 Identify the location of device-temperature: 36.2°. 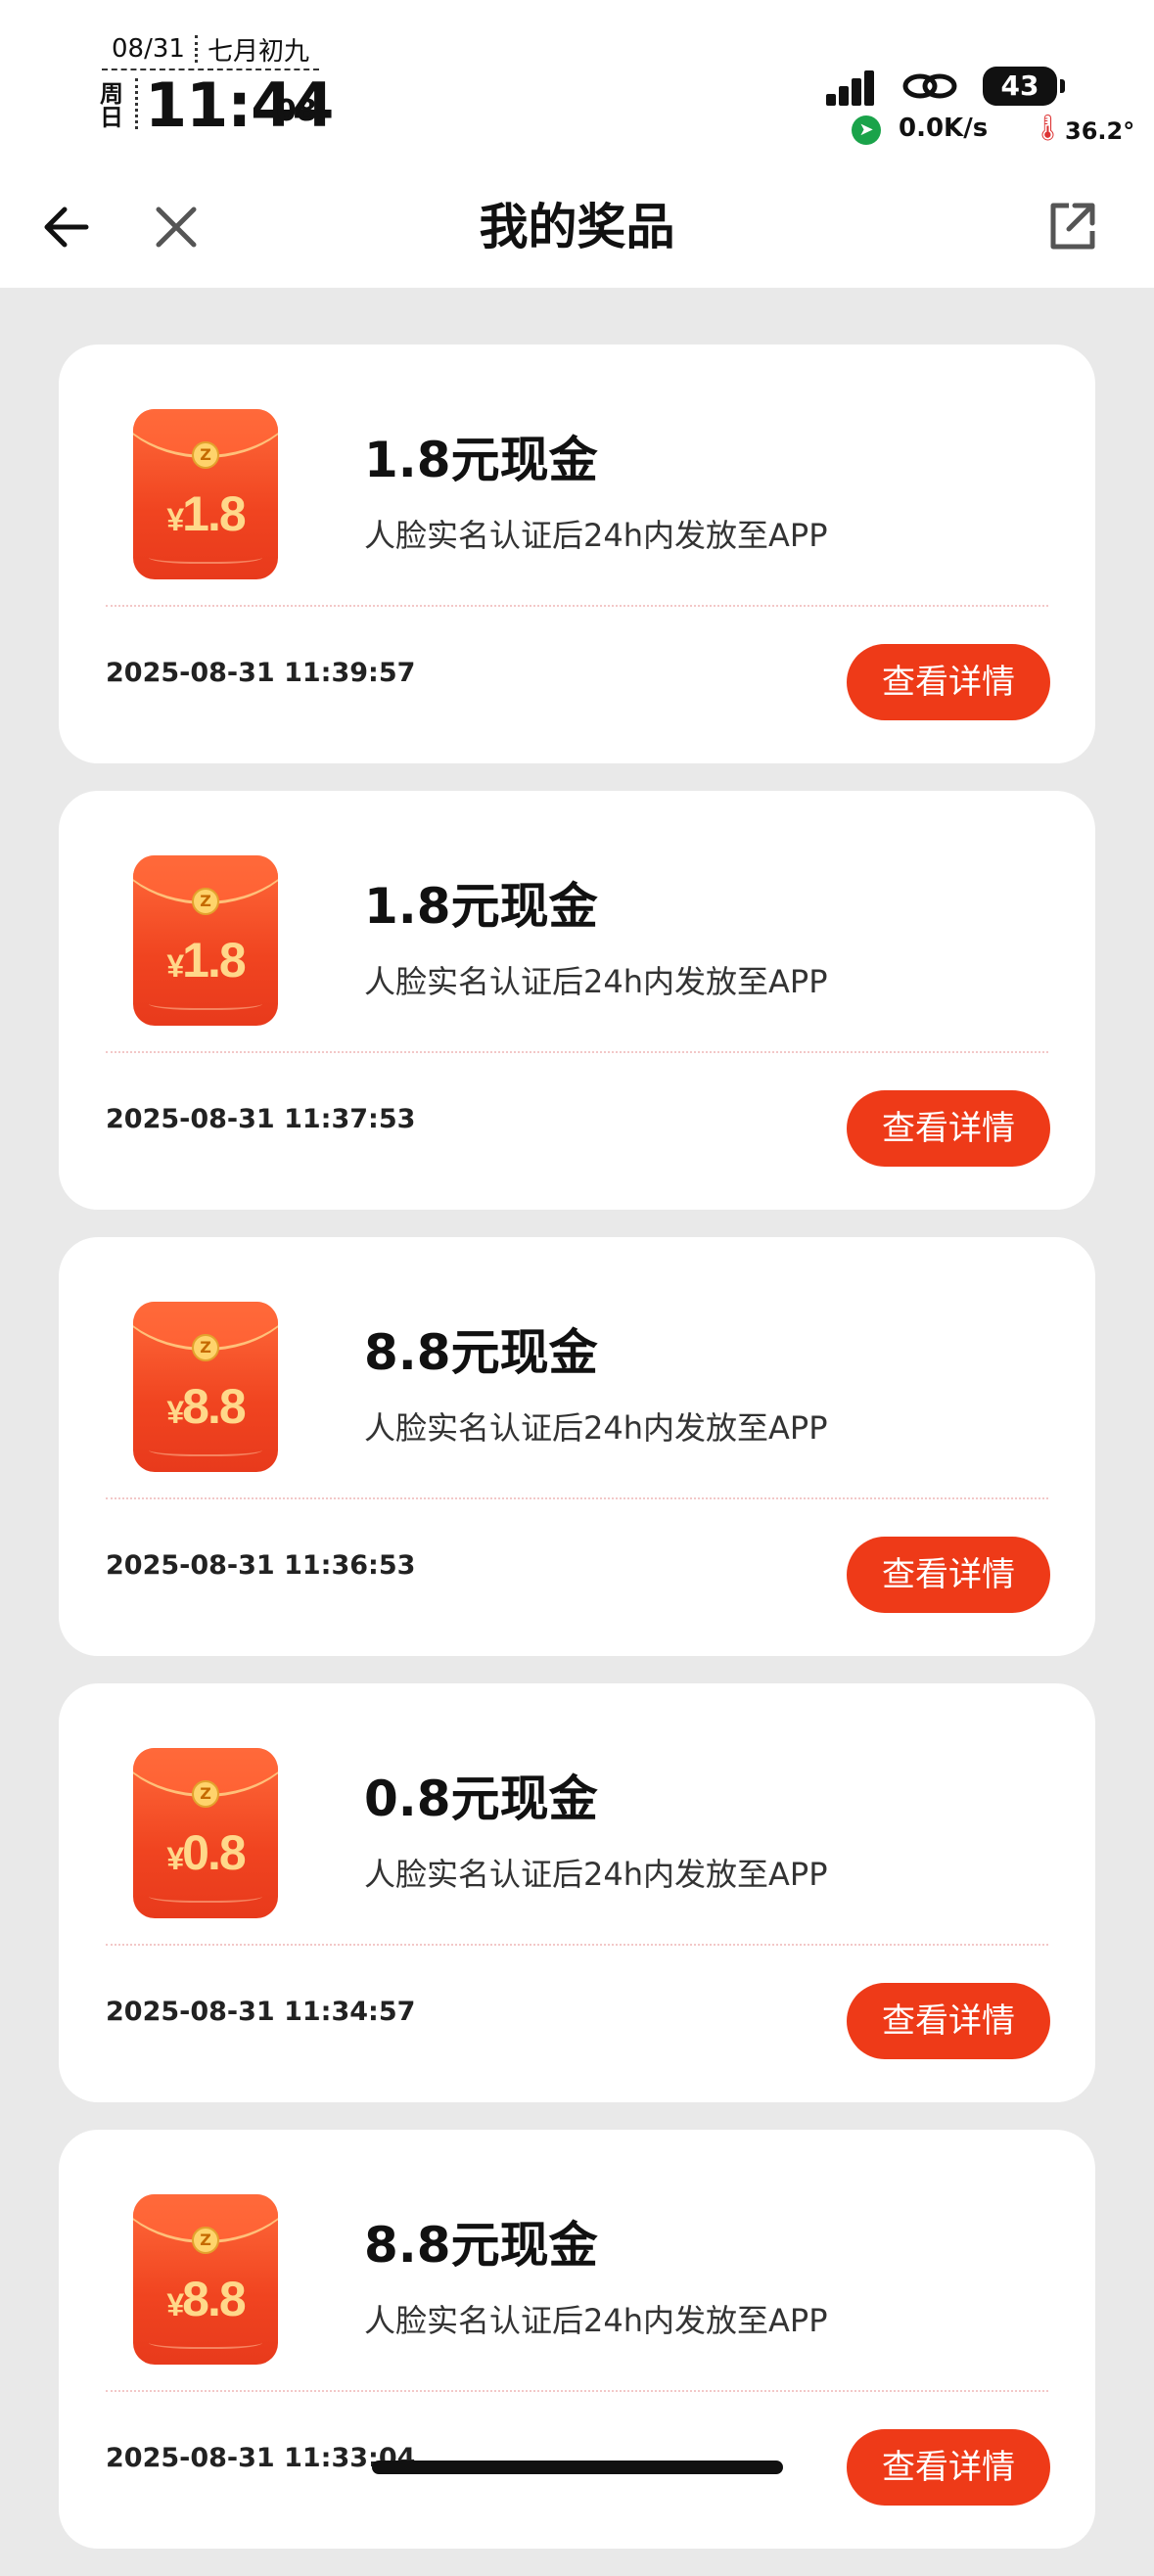
(1100, 131).